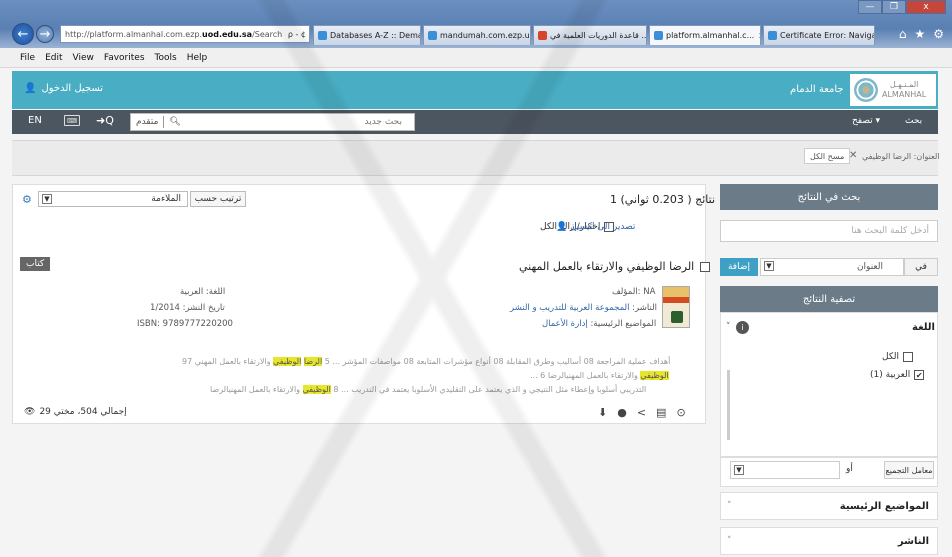 This screenshot has width=952, height=557. I want to click on keyboard-icon: ⌨, so click(72, 120).